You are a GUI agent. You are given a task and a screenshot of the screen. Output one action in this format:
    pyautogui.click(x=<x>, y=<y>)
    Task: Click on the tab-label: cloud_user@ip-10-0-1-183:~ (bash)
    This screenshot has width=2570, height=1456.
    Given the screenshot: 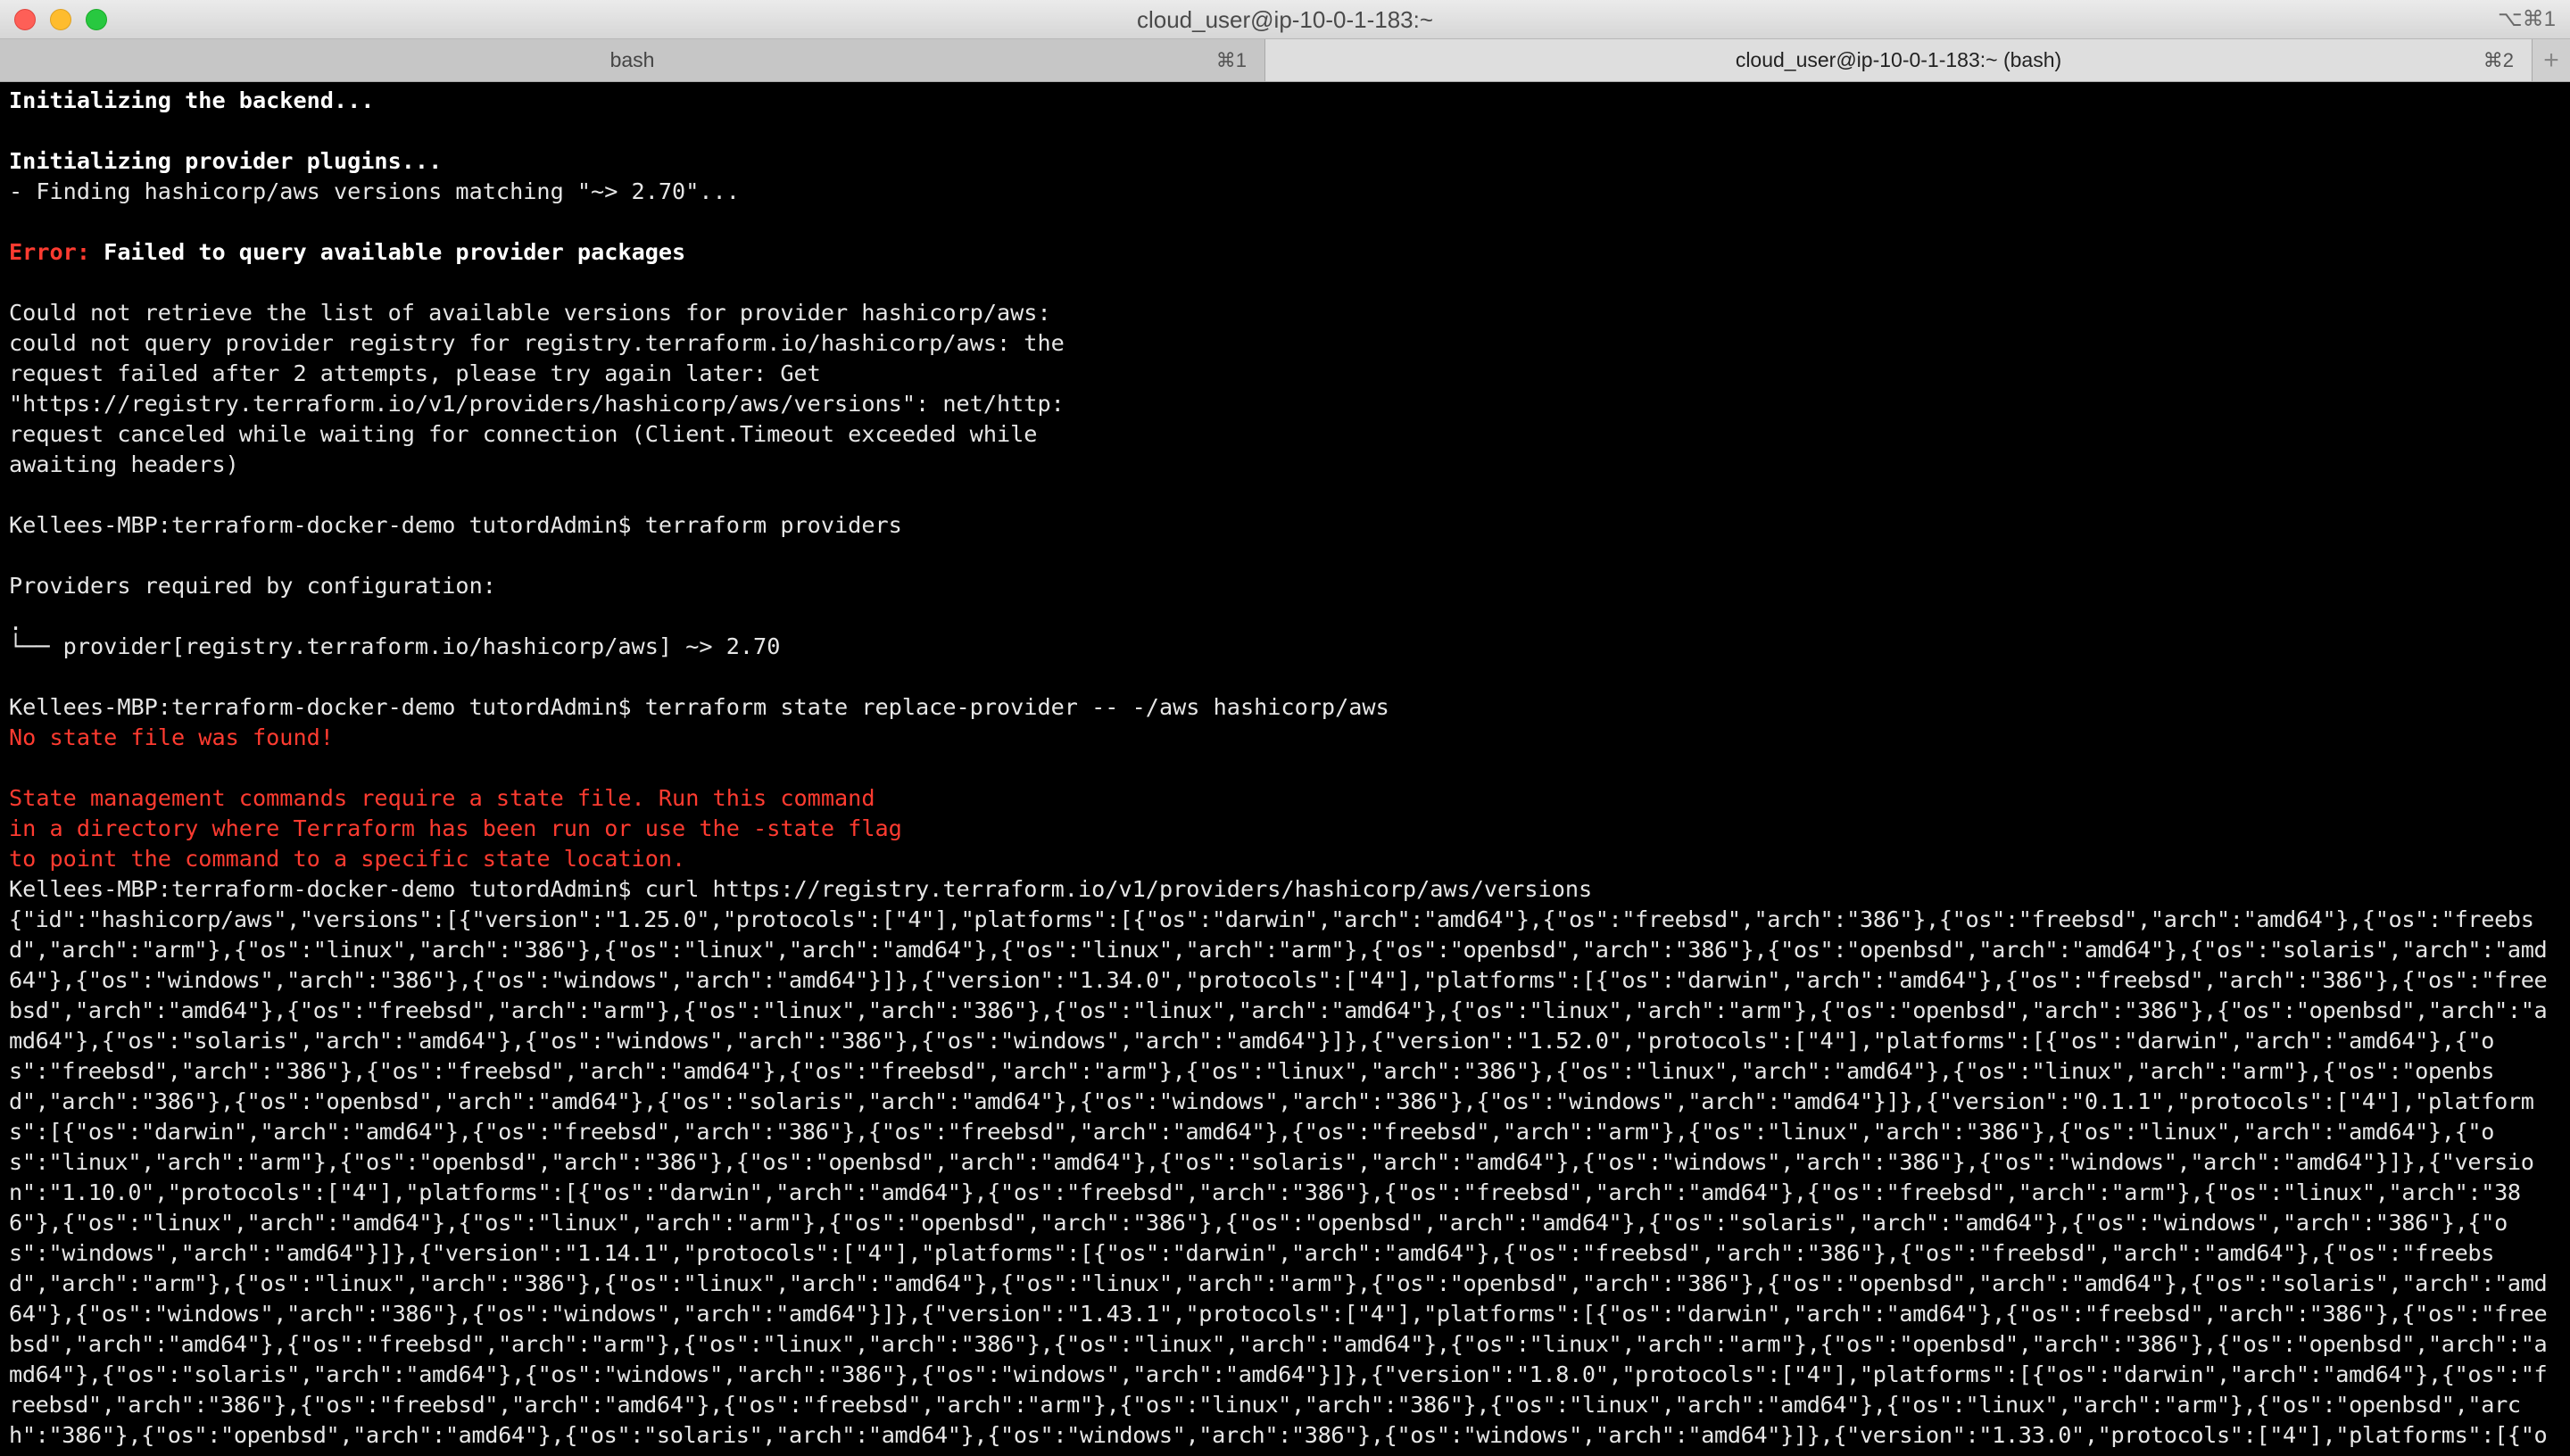 What is the action you would take?
    pyautogui.click(x=1898, y=60)
    